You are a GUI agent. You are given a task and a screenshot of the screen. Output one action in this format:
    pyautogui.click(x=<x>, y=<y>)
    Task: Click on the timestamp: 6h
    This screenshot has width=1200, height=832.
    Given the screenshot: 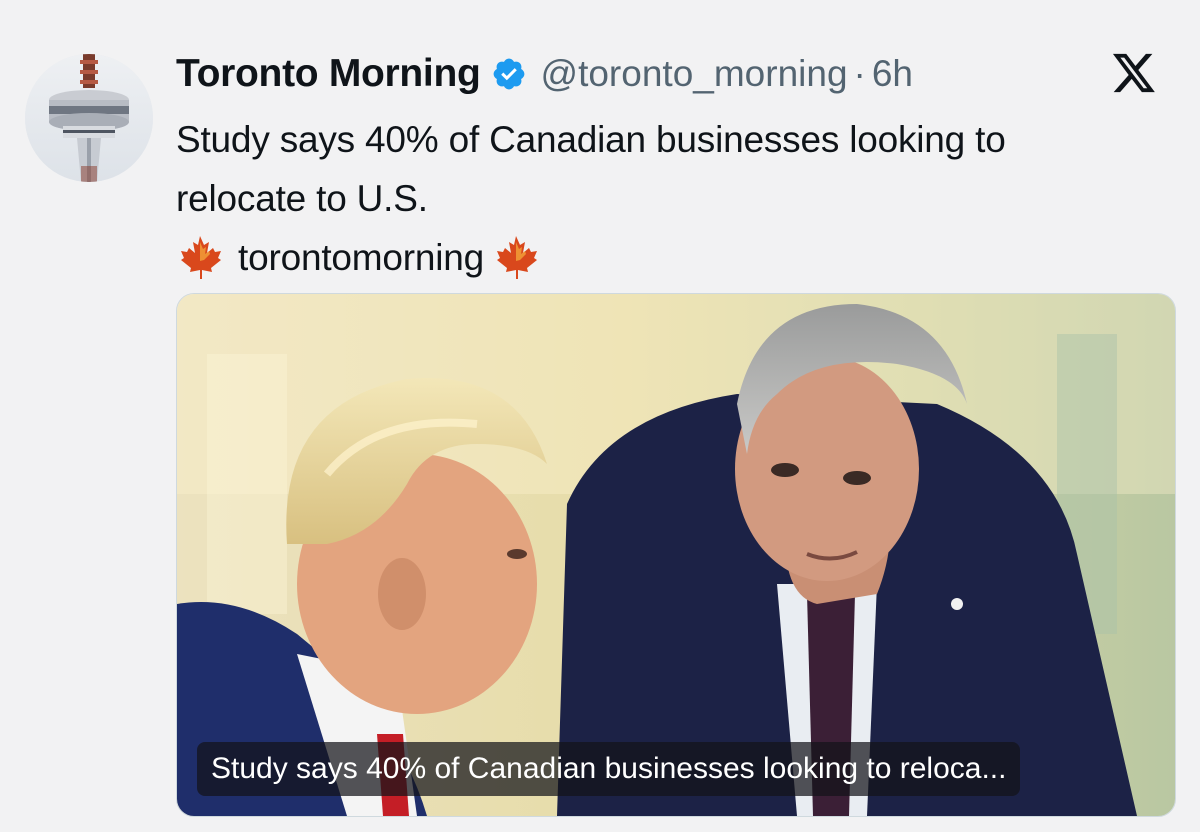 What is the action you would take?
    pyautogui.click(x=892, y=74)
    